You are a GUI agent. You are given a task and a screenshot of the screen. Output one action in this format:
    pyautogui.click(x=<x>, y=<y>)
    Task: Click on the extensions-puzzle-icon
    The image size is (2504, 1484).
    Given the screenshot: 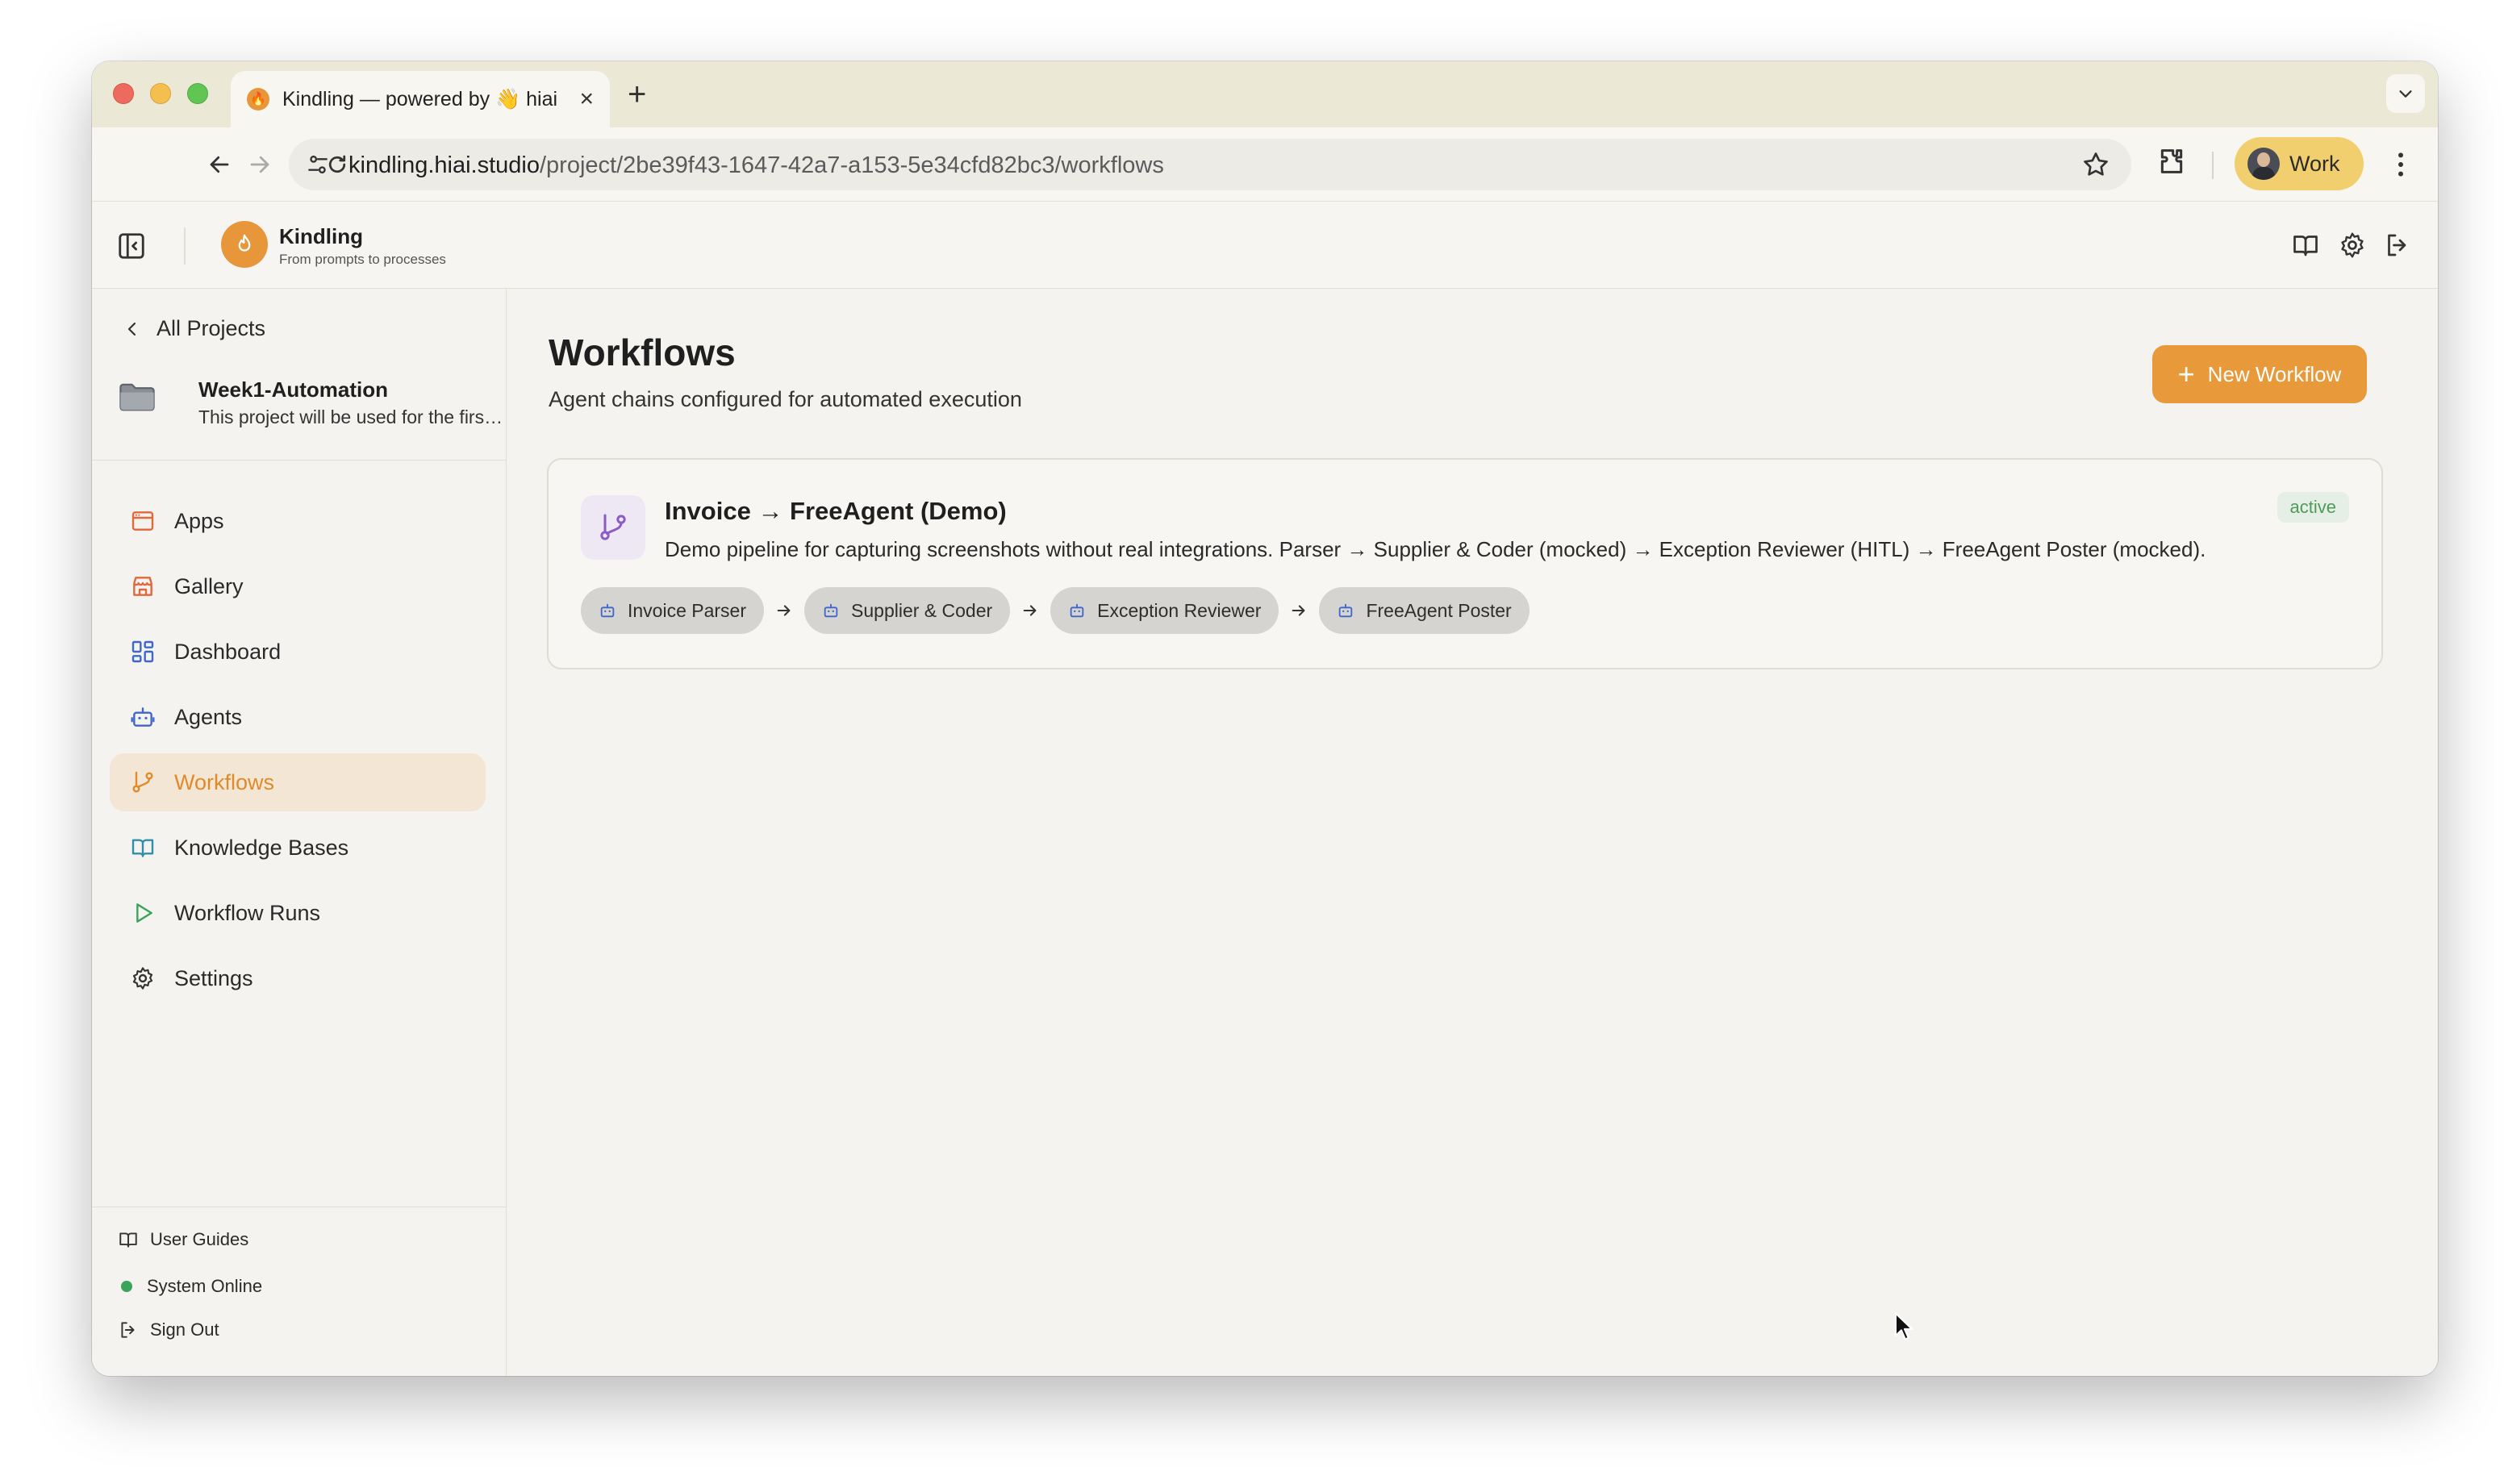 What is the action you would take?
    pyautogui.click(x=2172, y=163)
    